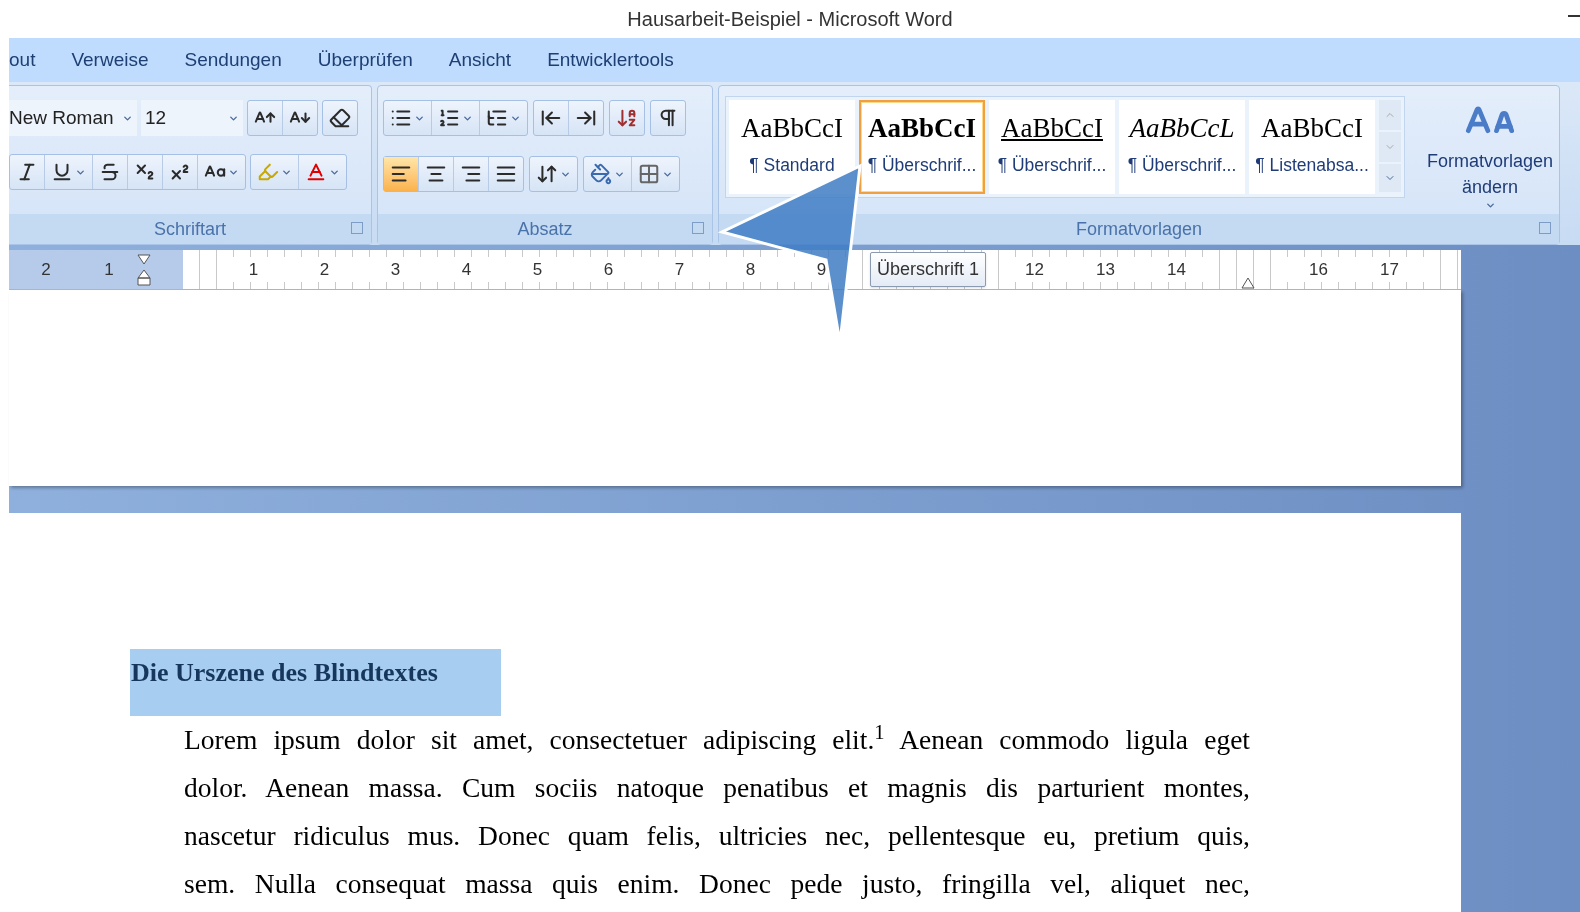  I want to click on font-color-icon, so click(316, 172).